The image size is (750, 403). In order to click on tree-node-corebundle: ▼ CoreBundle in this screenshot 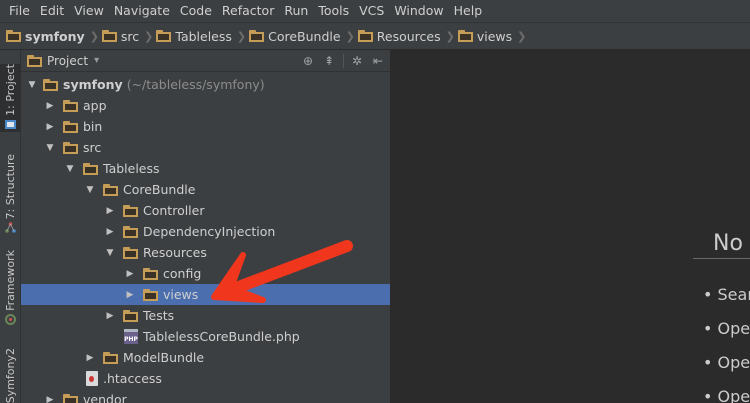, I will do `click(205, 189)`.